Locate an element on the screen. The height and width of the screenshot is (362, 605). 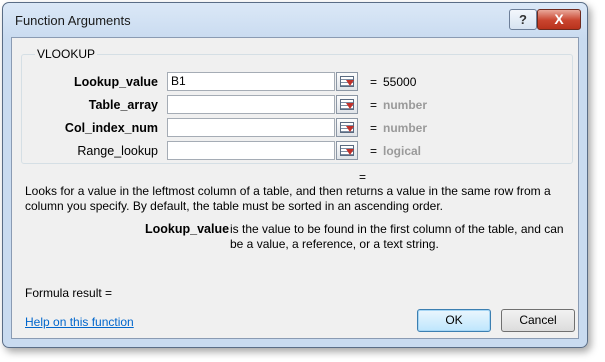
dialog-title: Function Arguments is located at coordinates (73, 20).